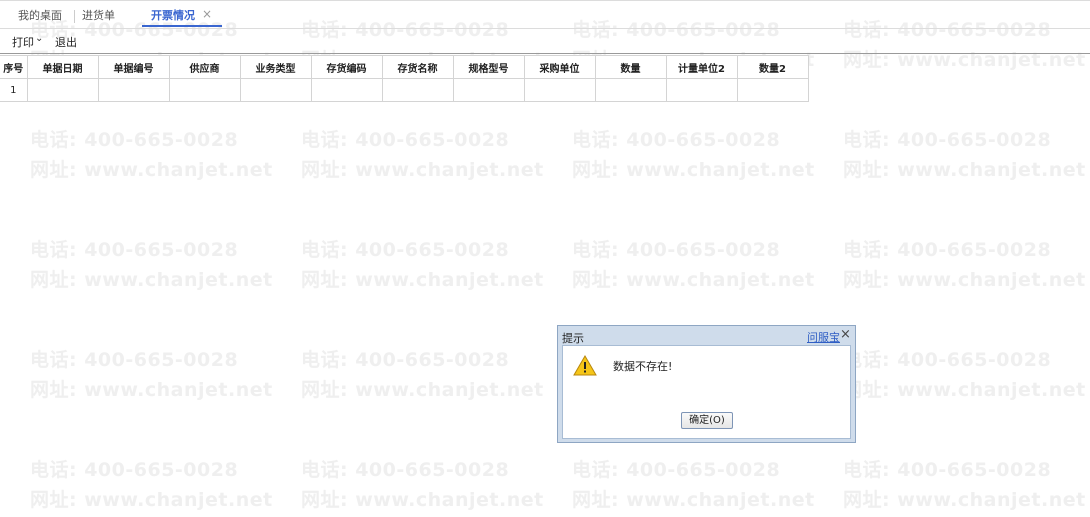  Describe the element at coordinates (182, 26) in the screenshot. I see `active-tab-indicator` at that location.